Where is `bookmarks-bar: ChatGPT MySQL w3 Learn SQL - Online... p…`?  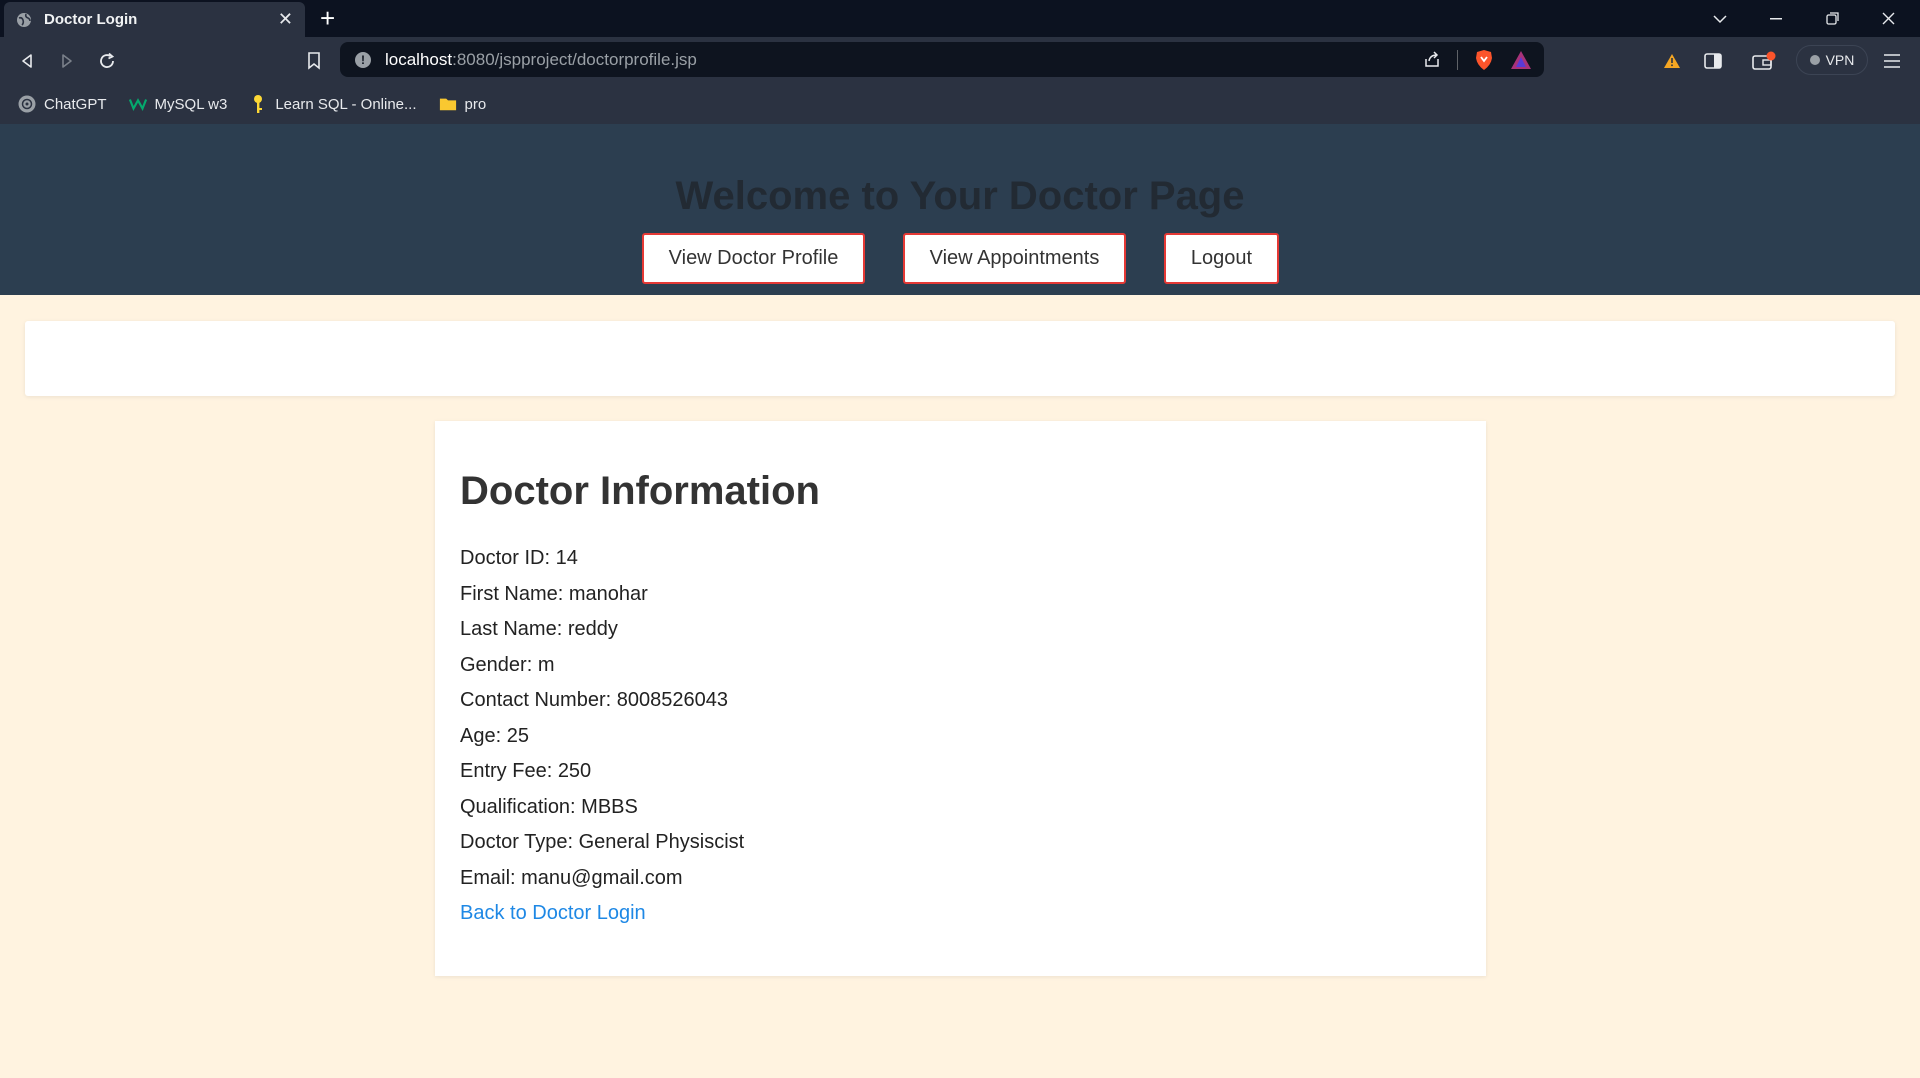 bookmarks-bar: ChatGPT MySQL w3 Learn SQL - Online... p… is located at coordinates (960, 104).